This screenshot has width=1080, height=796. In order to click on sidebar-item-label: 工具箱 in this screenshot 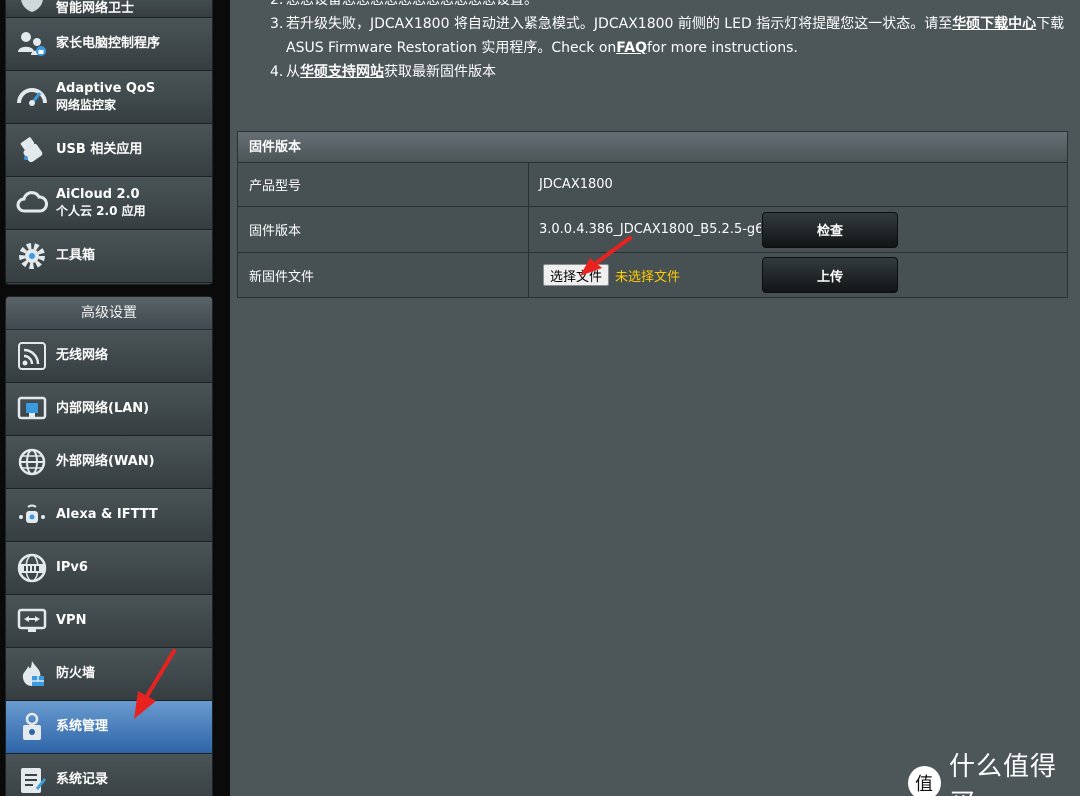, I will do `click(76, 255)`.